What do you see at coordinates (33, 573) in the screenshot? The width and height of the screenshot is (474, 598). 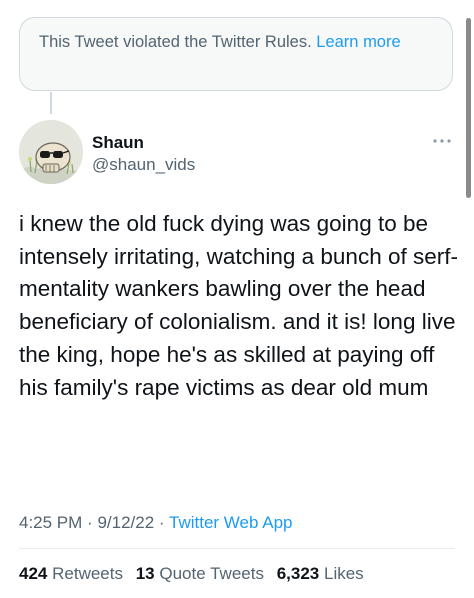 I see `retweets-count: 424` at bounding box center [33, 573].